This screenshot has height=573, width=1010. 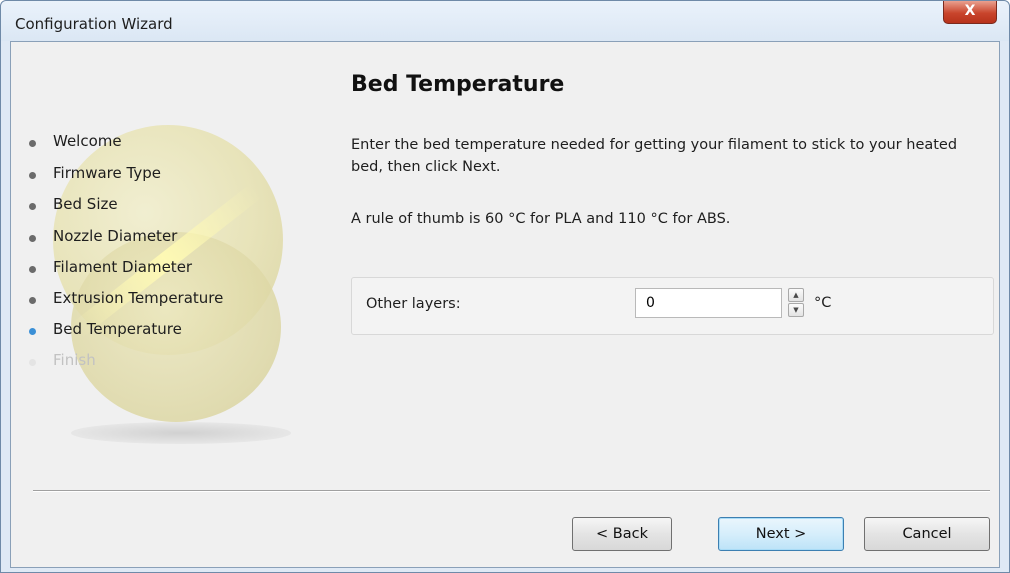 What do you see at coordinates (85, 204) in the screenshot?
I see `step-label: Bed Size` at bounding box center [85, 204].